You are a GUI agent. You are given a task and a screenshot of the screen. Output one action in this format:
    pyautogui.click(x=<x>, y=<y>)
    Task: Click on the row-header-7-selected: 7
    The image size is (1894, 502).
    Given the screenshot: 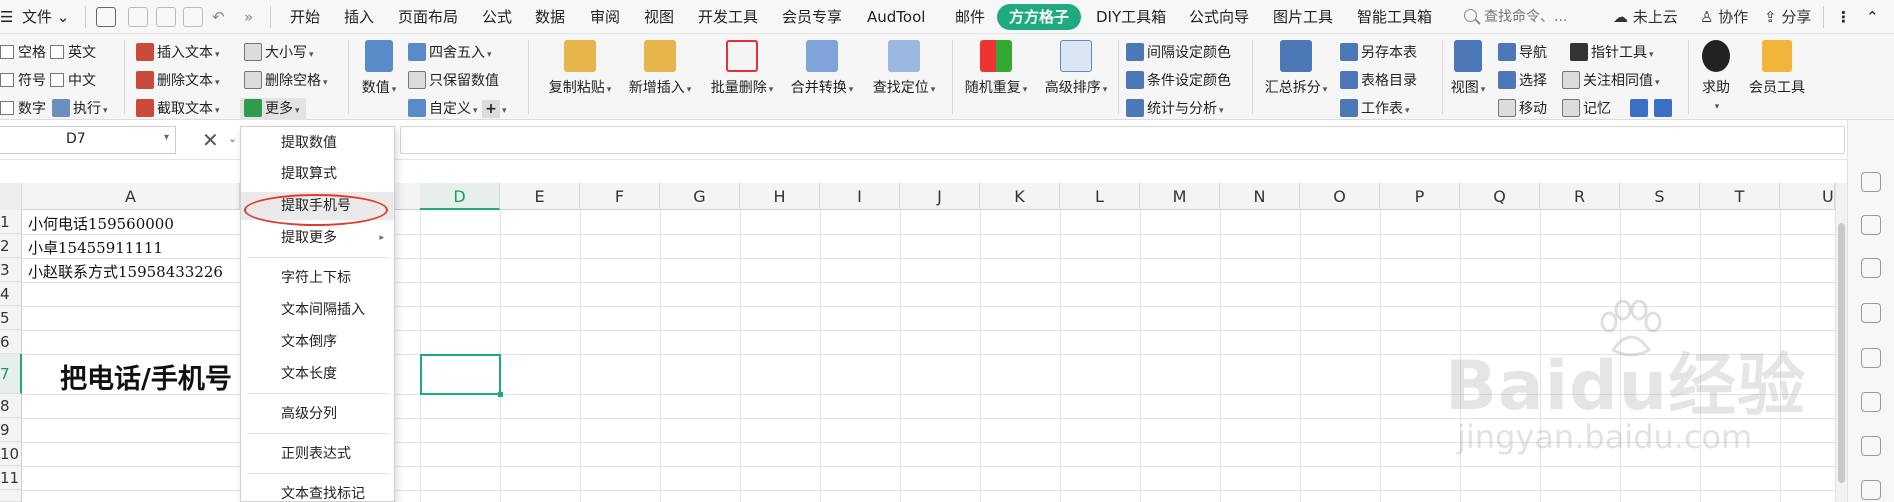 What is the action you would take?
    pyautogui.click(x=11, y=374)
    